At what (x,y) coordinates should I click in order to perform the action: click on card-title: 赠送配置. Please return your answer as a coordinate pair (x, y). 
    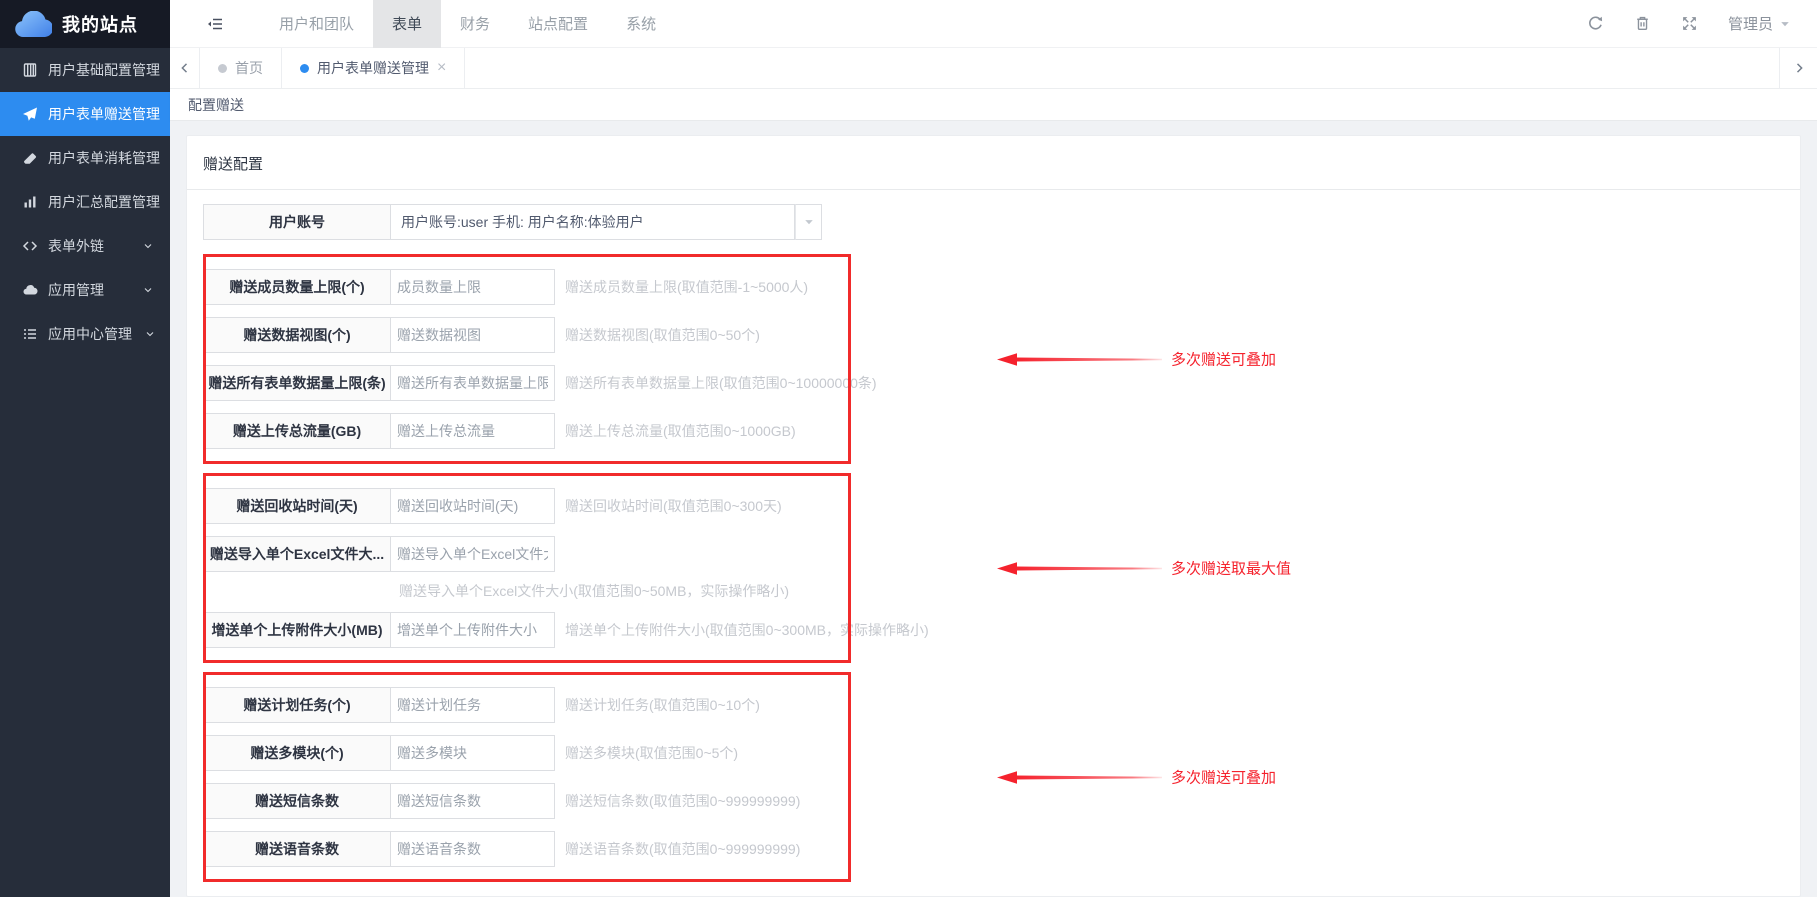
    Looking at the image, I should click on (233, 164).